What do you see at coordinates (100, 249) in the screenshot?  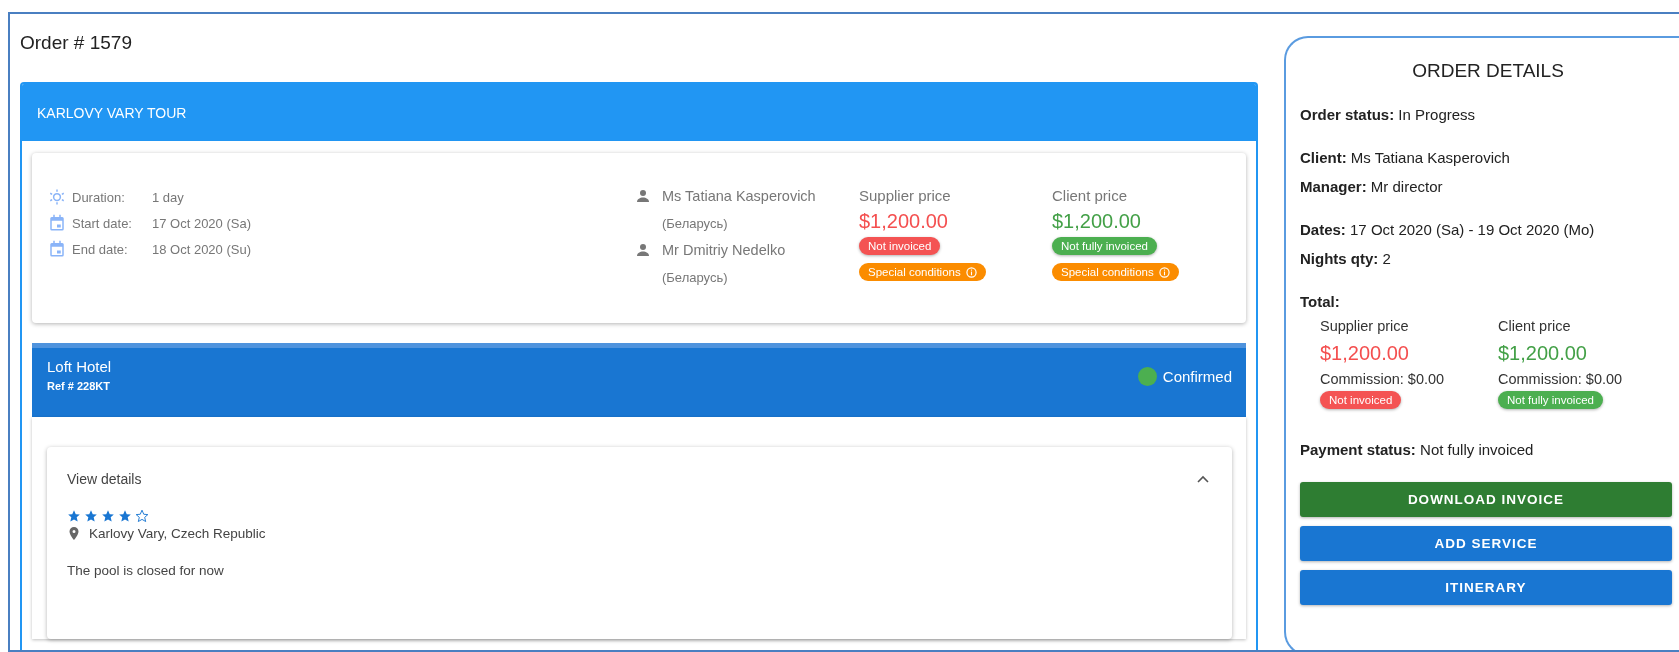 I see `info-label: End date:` at bounding box center [100, 249].